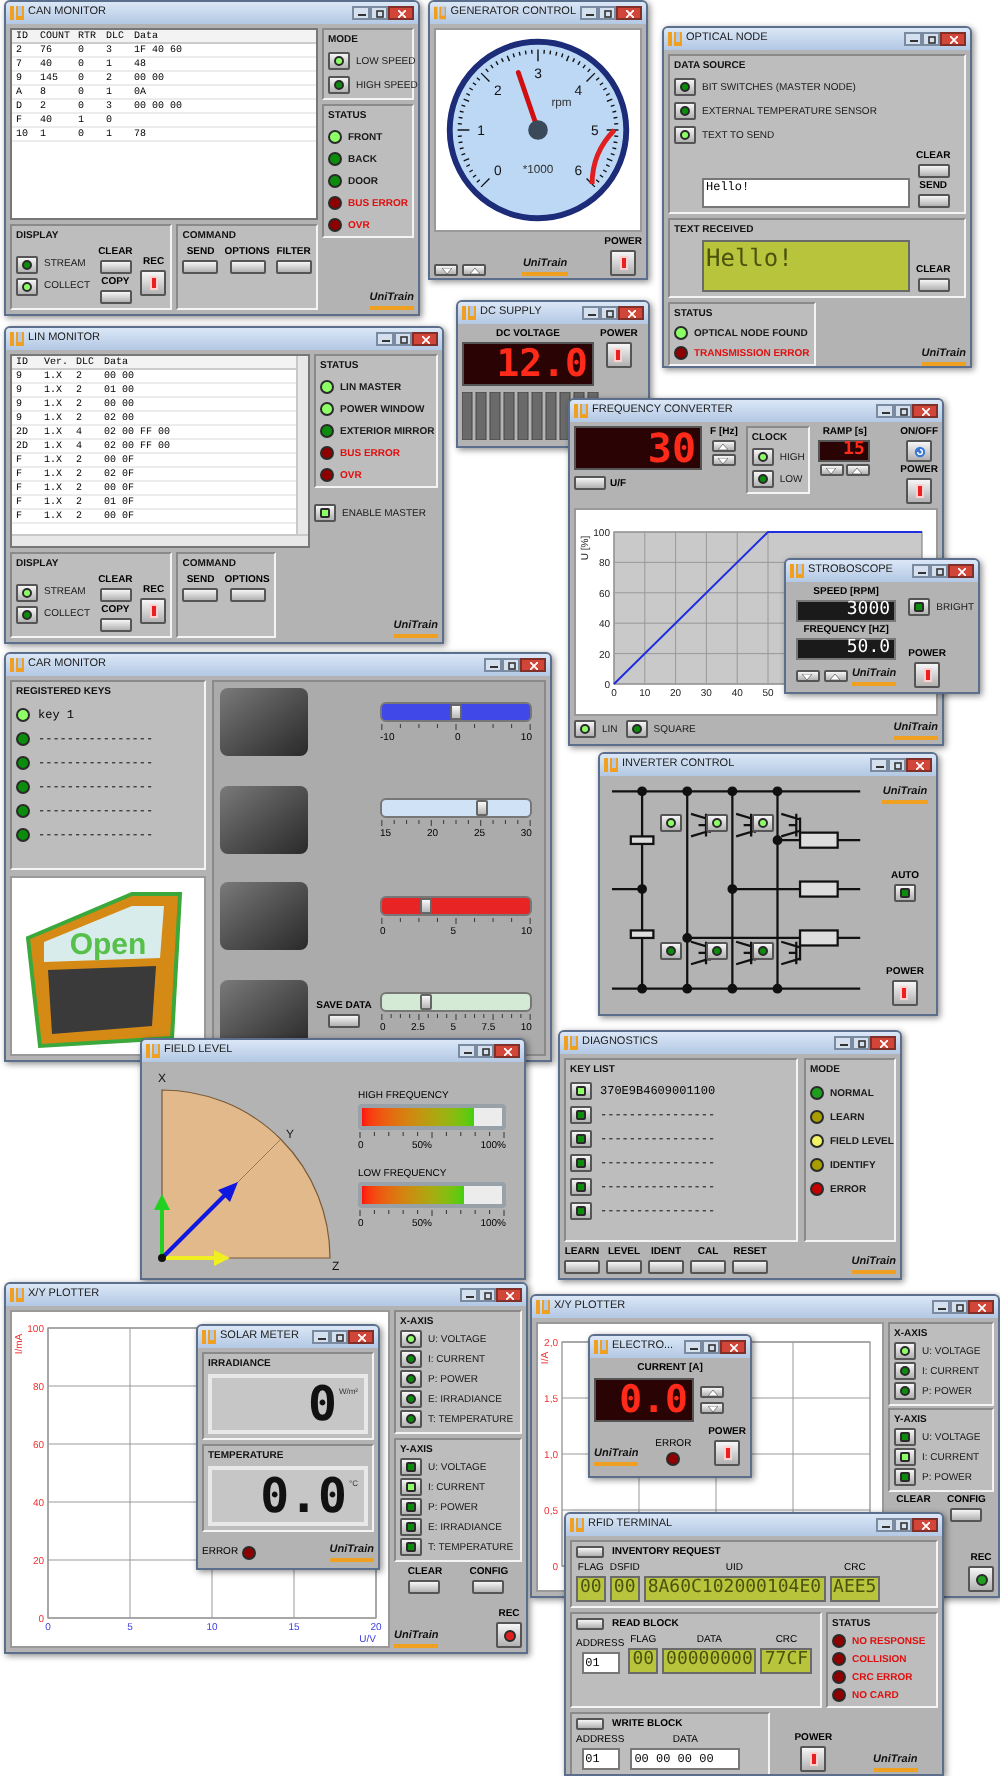 This screenshot has width=1000, height=1776. Describe the element at coordinates (509, 1635) in the screenshot. I see `record-button` at that location.